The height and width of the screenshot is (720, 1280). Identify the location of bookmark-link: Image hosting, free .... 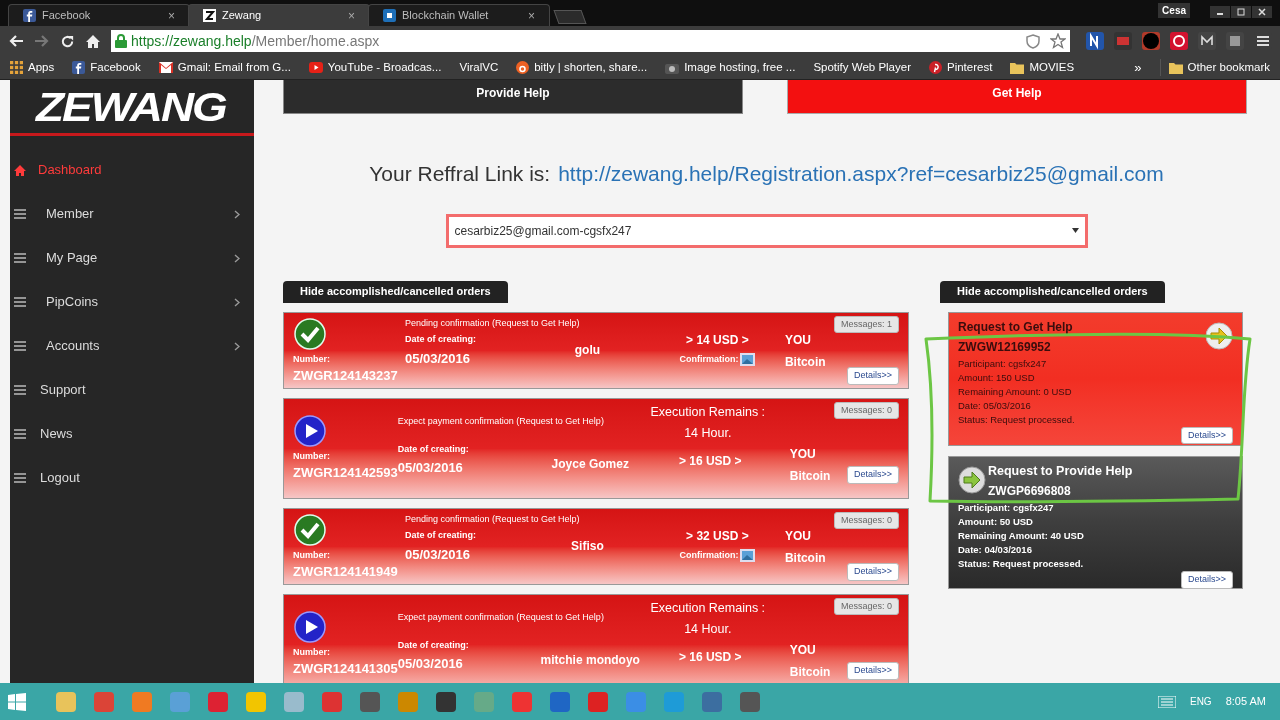
(730, 67).